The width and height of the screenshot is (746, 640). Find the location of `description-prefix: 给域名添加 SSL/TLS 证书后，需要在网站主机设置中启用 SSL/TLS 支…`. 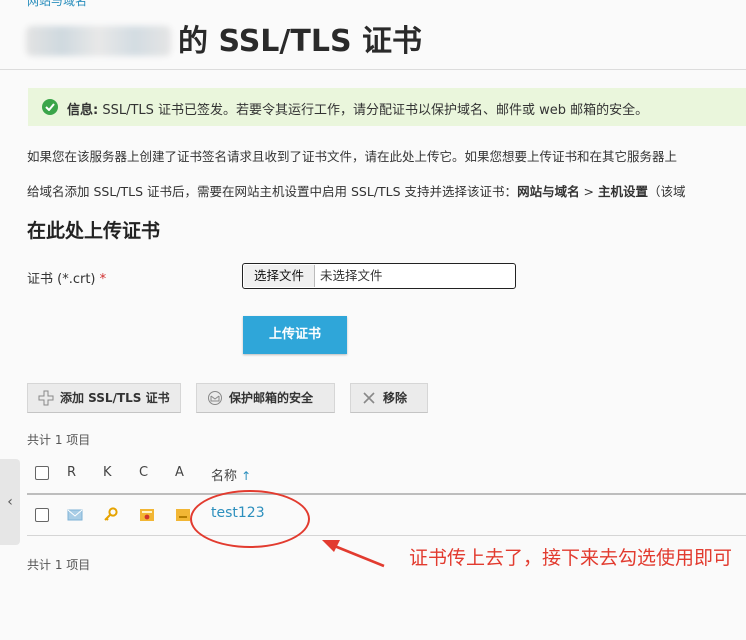

description-prefix: 给域名添加 SSL/TLS 证书后，需要在网站主机设置中启用 SSL/TLS 支… is located at coordinates (272, 191).